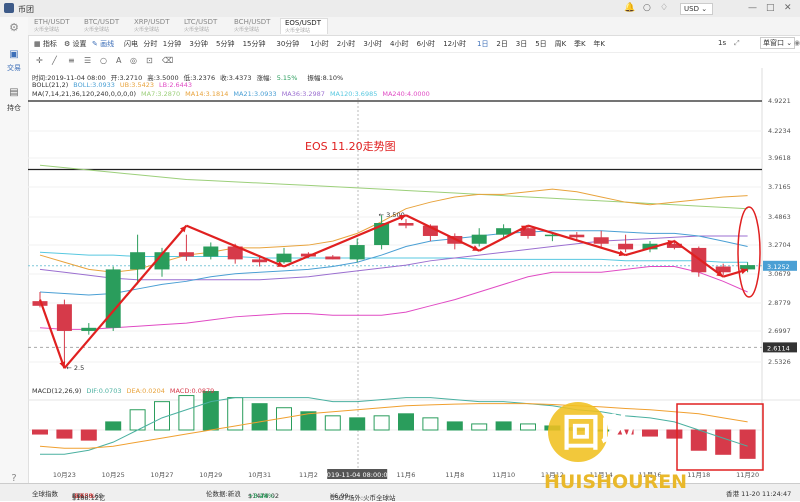 The width and height of the screenshot is (800, 502). What do you see at coordinates (640, 446) in the screenshot?
I see `watermark: 回收 HUISHOUREN` at bounding box center [640, 446].